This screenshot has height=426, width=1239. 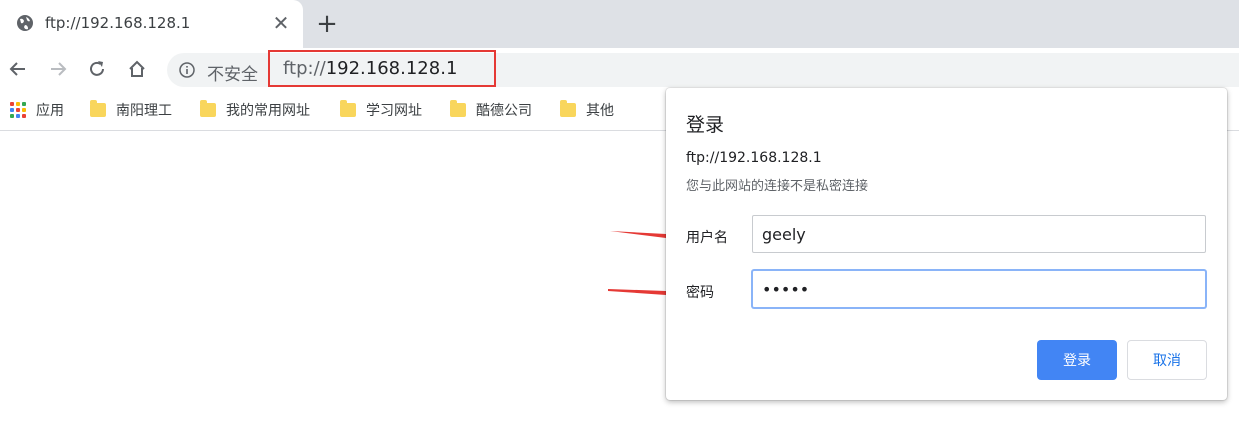 I want to click on password-field: •••••, so click(x=979, y=289).